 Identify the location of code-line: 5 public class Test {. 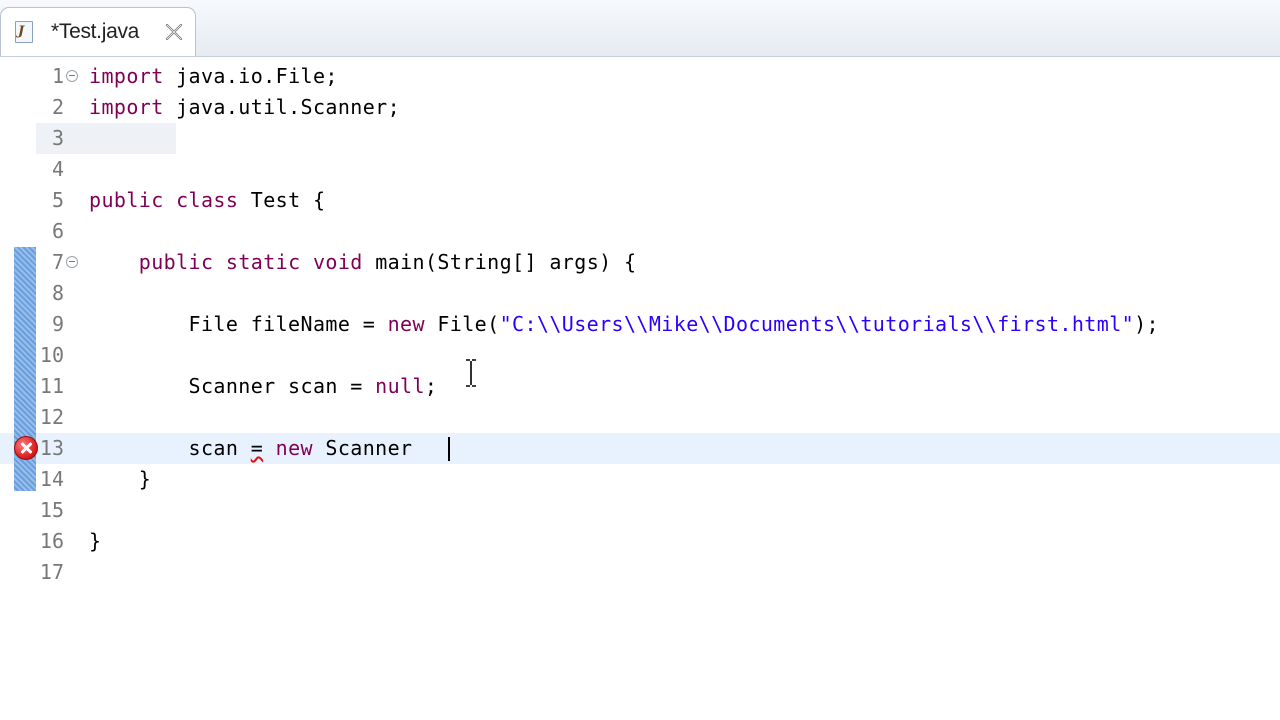
(640, 200).